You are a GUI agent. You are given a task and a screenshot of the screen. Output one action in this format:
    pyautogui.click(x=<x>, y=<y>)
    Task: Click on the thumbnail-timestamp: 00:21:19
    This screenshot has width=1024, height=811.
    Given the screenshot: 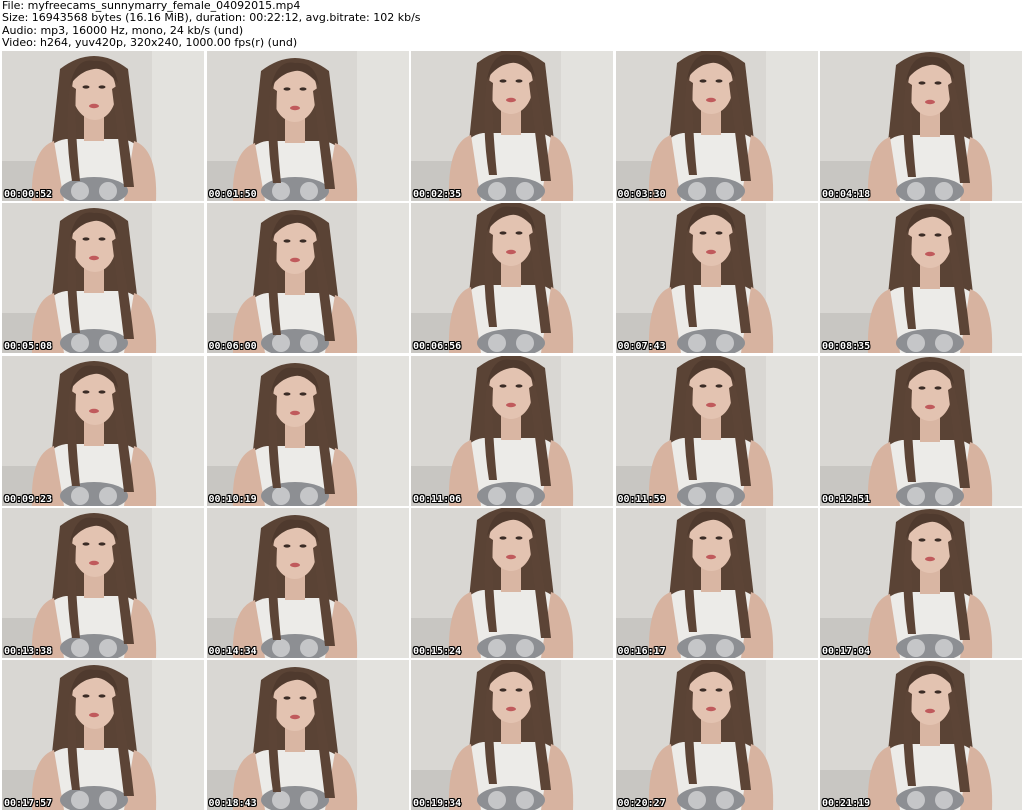 What is the action you would take?
    pyautogui.click(x=846, y=803)
    